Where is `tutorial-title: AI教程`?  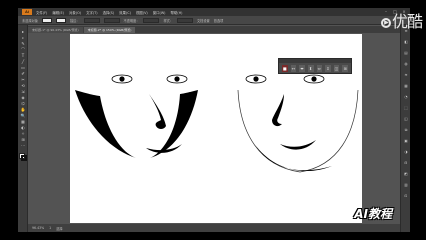 tutorial-title: AI教程 is located at coordinates (373, 214).